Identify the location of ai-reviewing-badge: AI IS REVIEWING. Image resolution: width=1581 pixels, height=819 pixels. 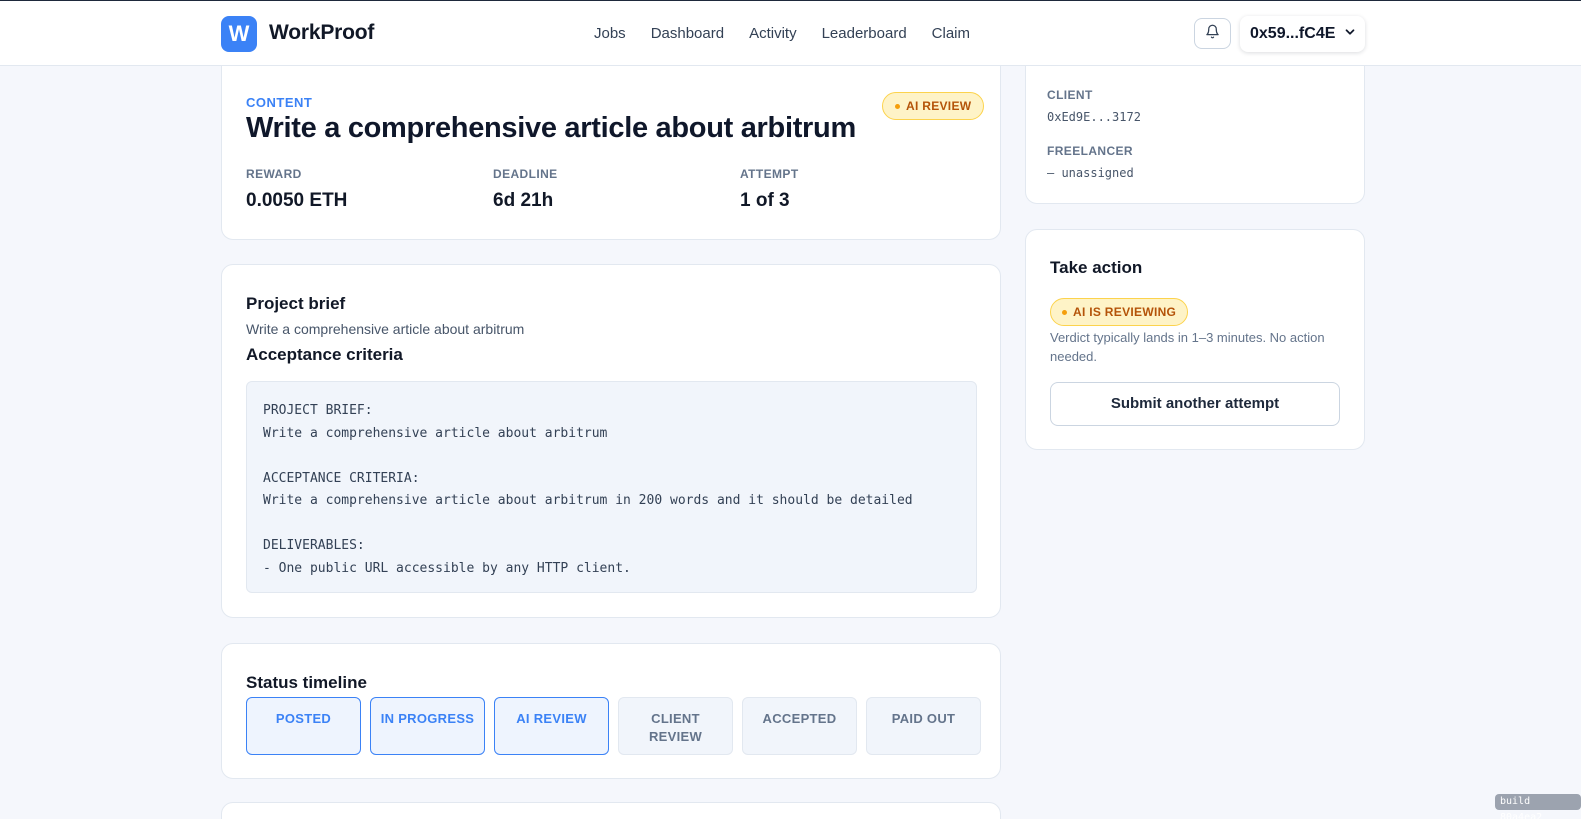
(1119, 312).